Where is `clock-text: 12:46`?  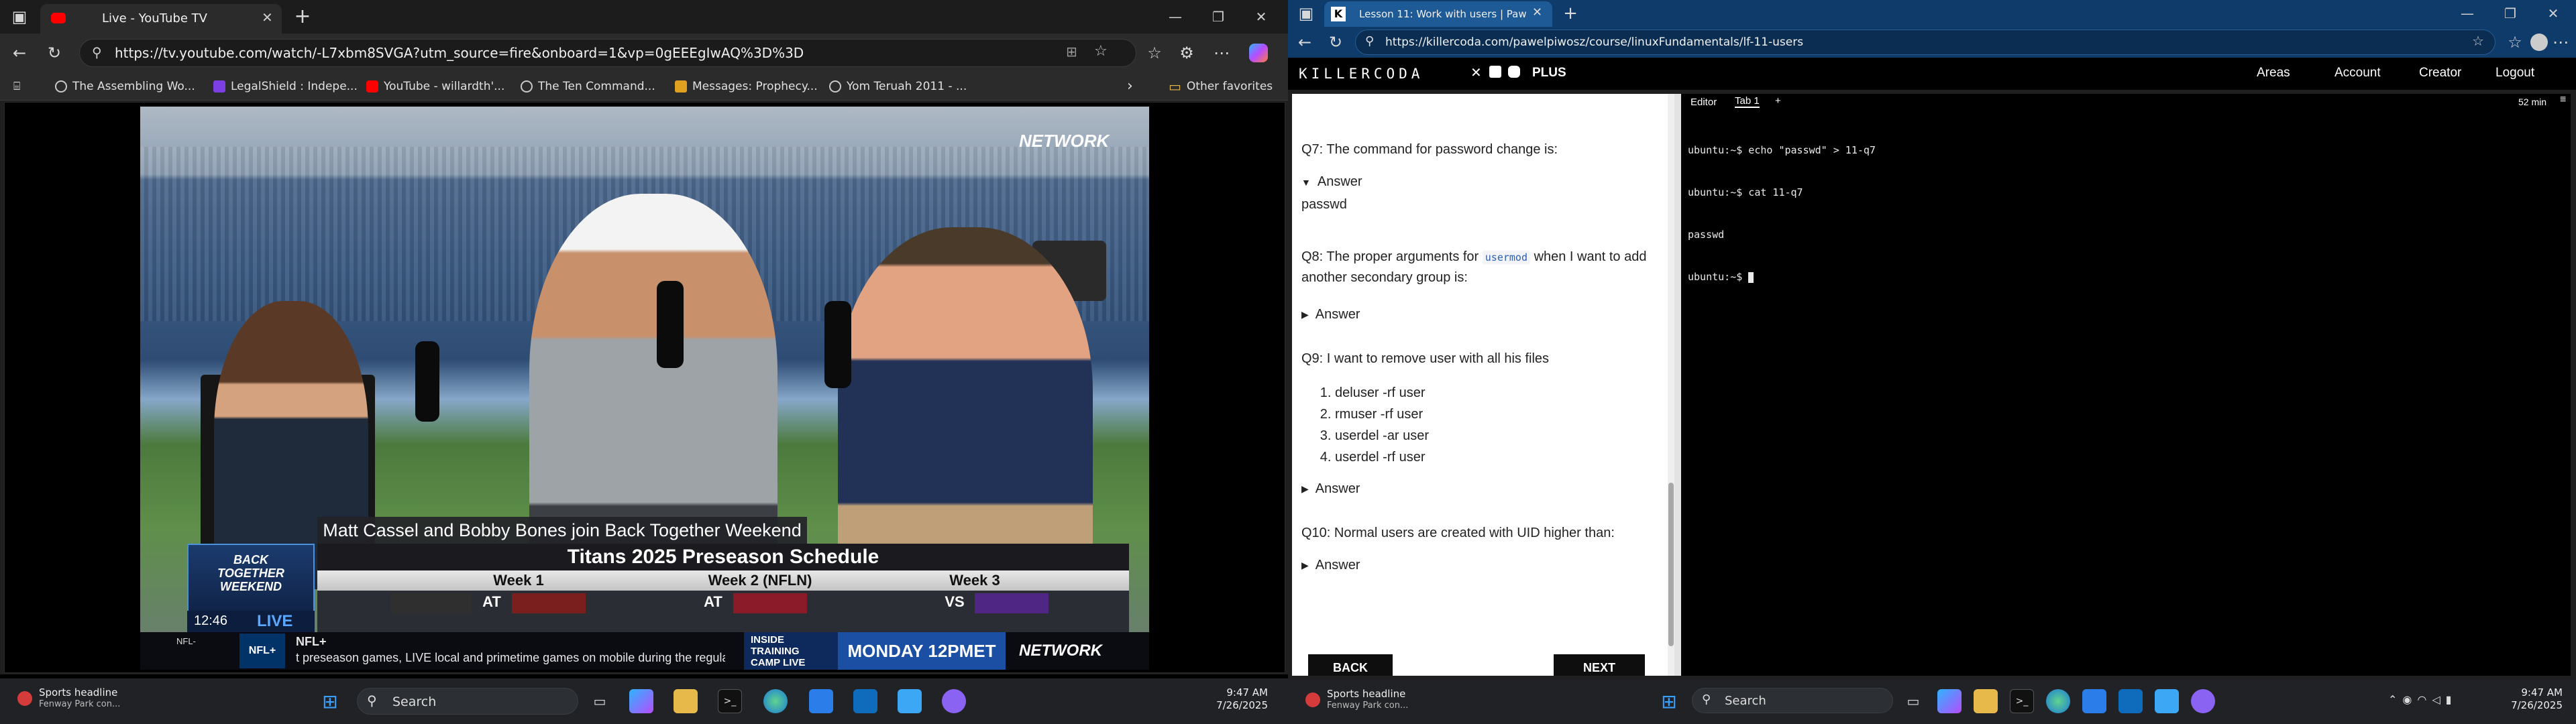 clock-text: 12:46 is located at coordinates (211, 620).